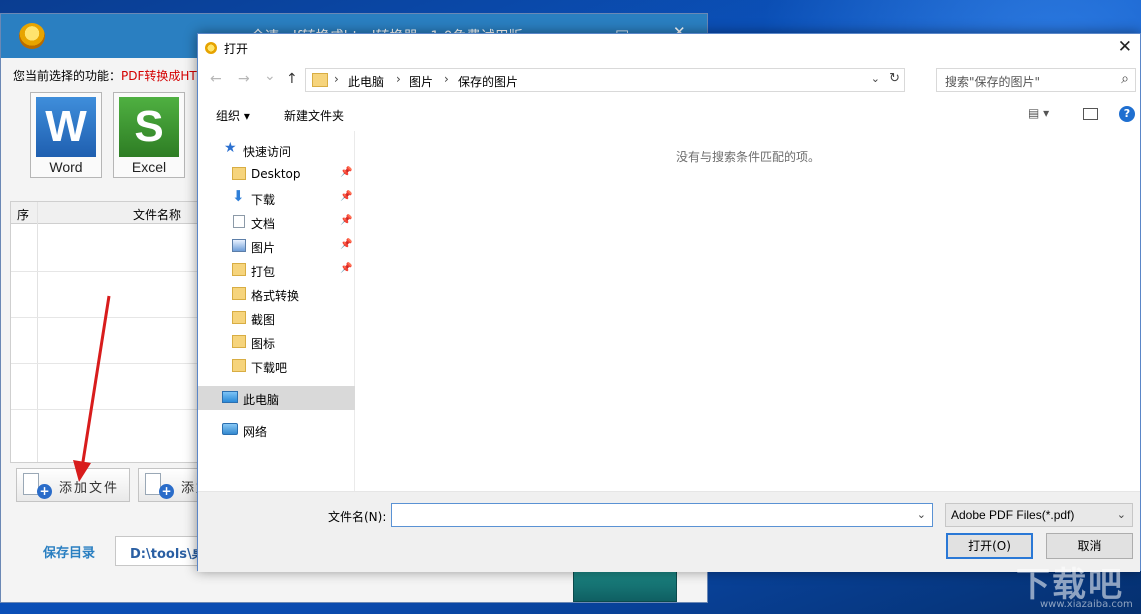 The height and width of the screenshot is (614, 1141). I want to click on help-icon: ?, so click(1127, 114).